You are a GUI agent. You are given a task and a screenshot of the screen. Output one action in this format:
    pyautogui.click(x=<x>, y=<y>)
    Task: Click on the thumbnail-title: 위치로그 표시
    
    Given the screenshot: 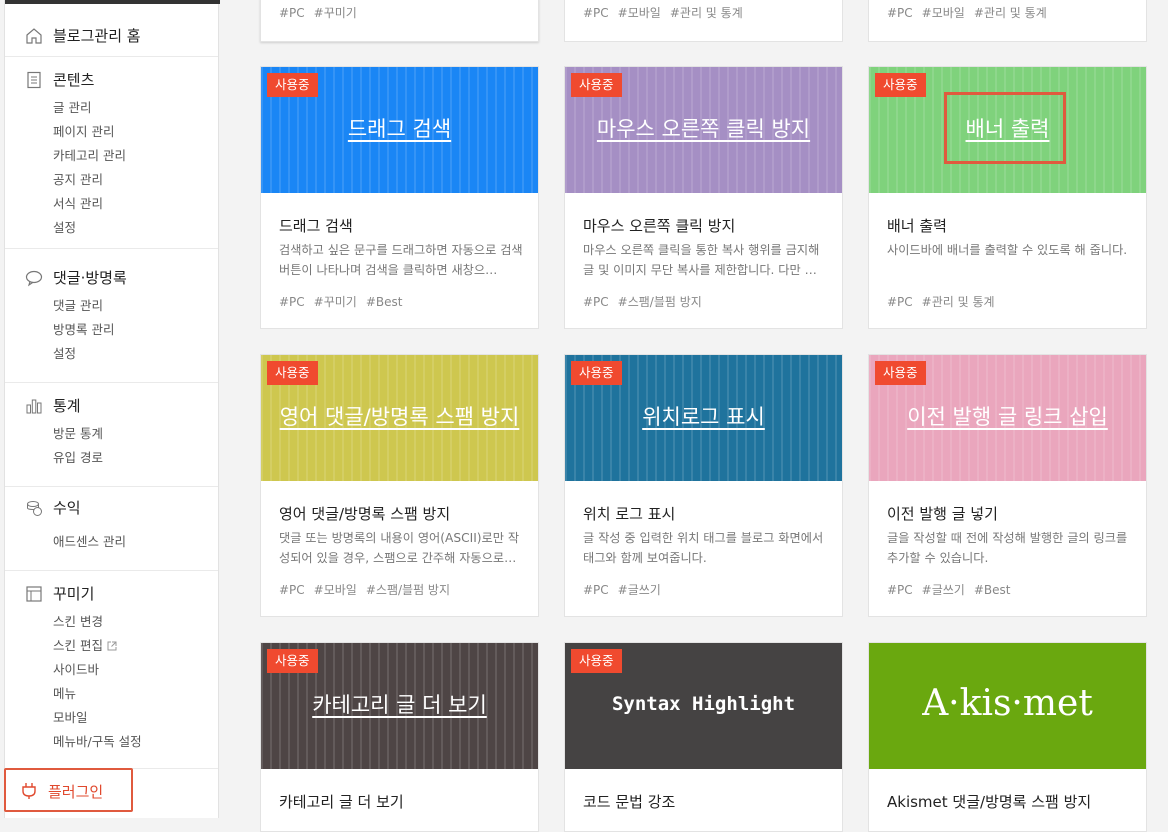 What is the action you would take?
    pyautogui.click(x=703, y=417)
    